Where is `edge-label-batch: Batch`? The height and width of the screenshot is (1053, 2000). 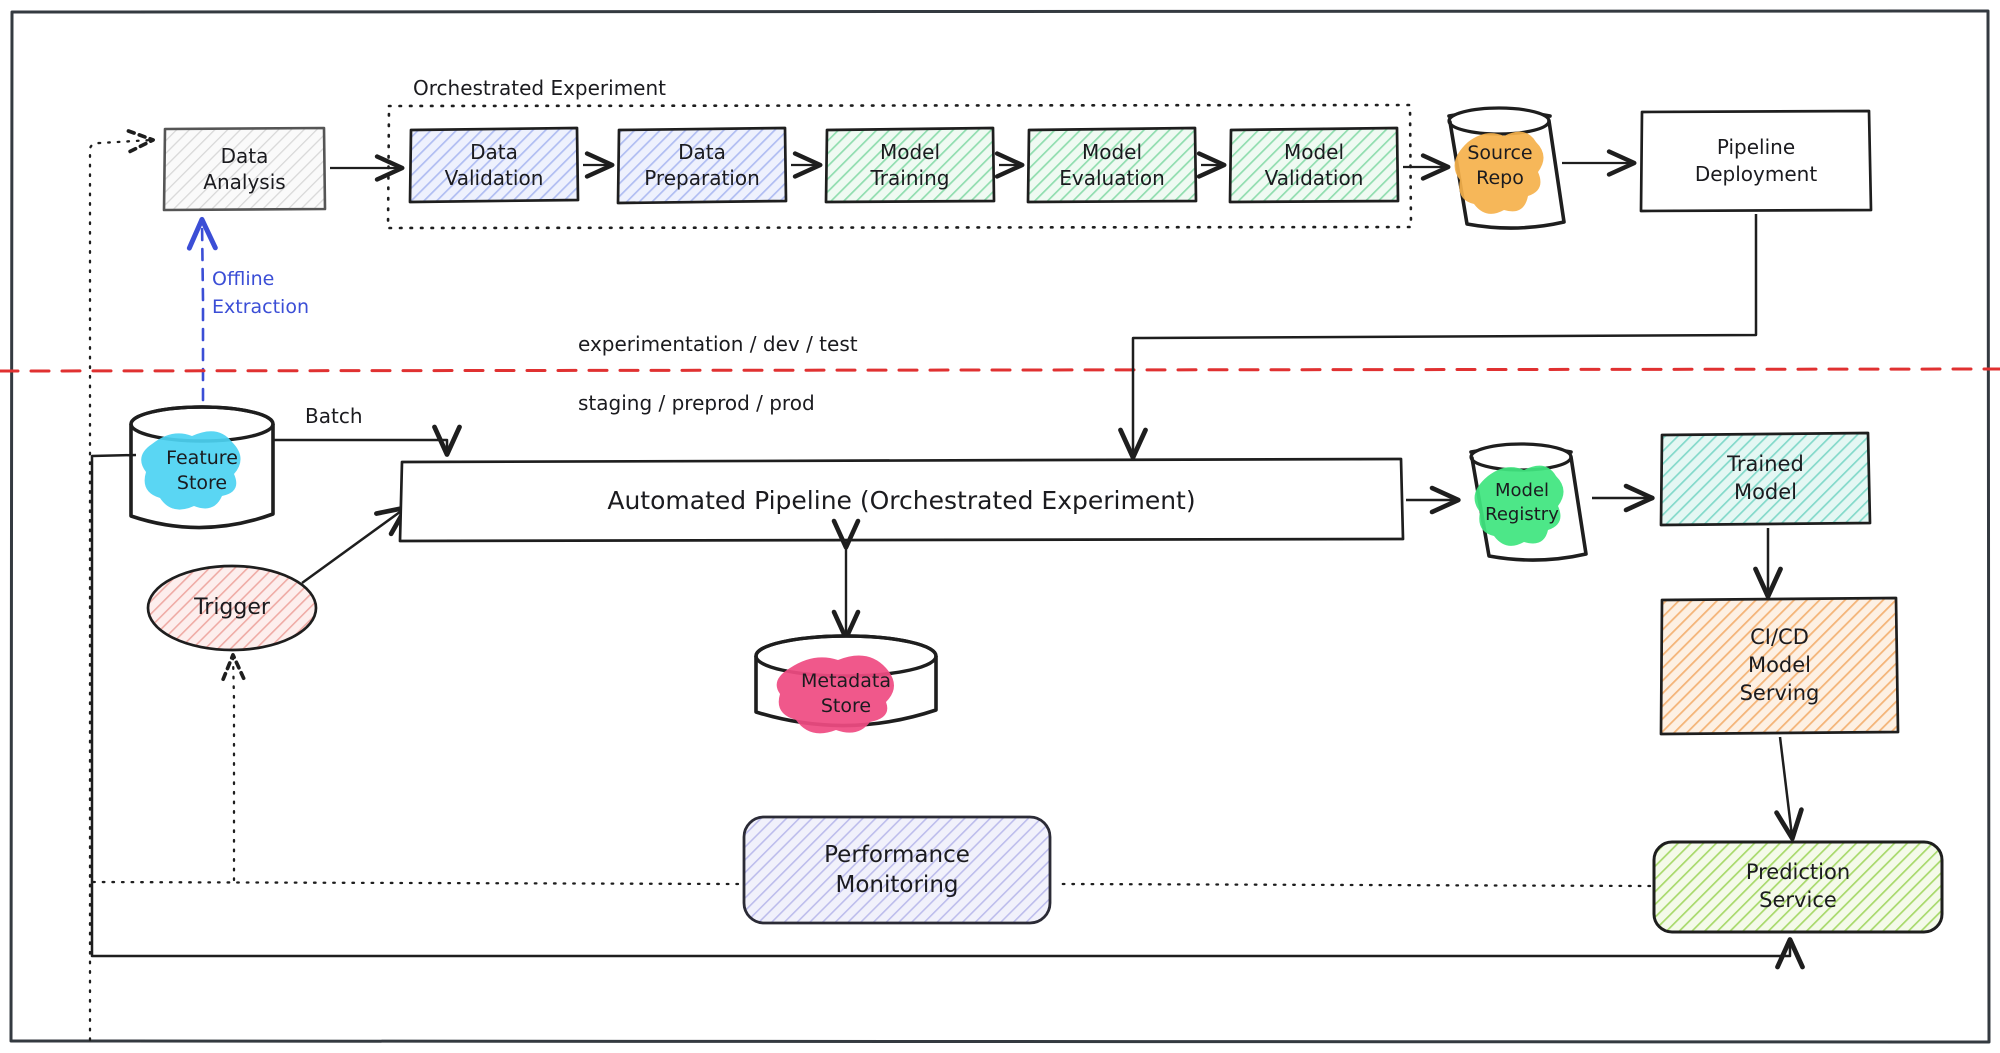
edge-label-batch: Batch is located at coordinates (334, 416).